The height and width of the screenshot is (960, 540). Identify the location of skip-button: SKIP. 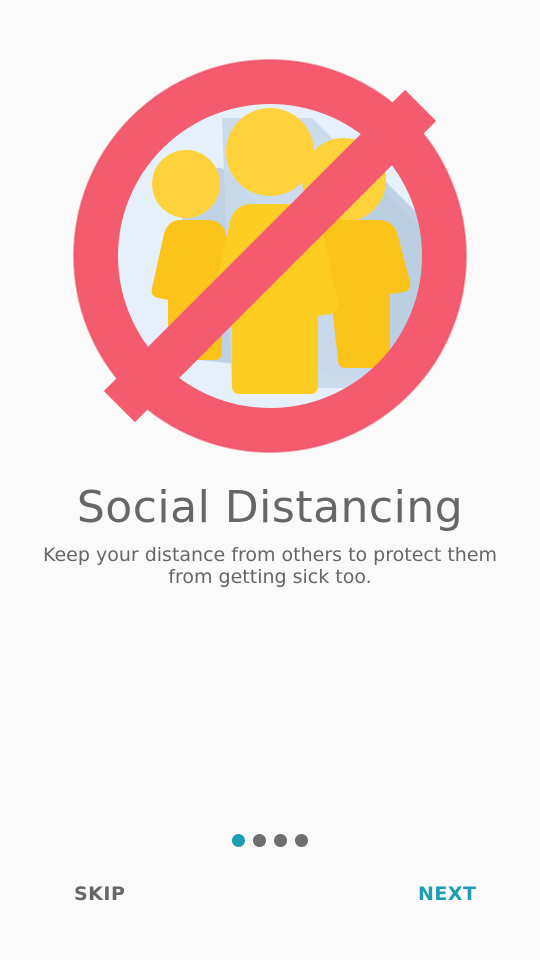
(99, 894).